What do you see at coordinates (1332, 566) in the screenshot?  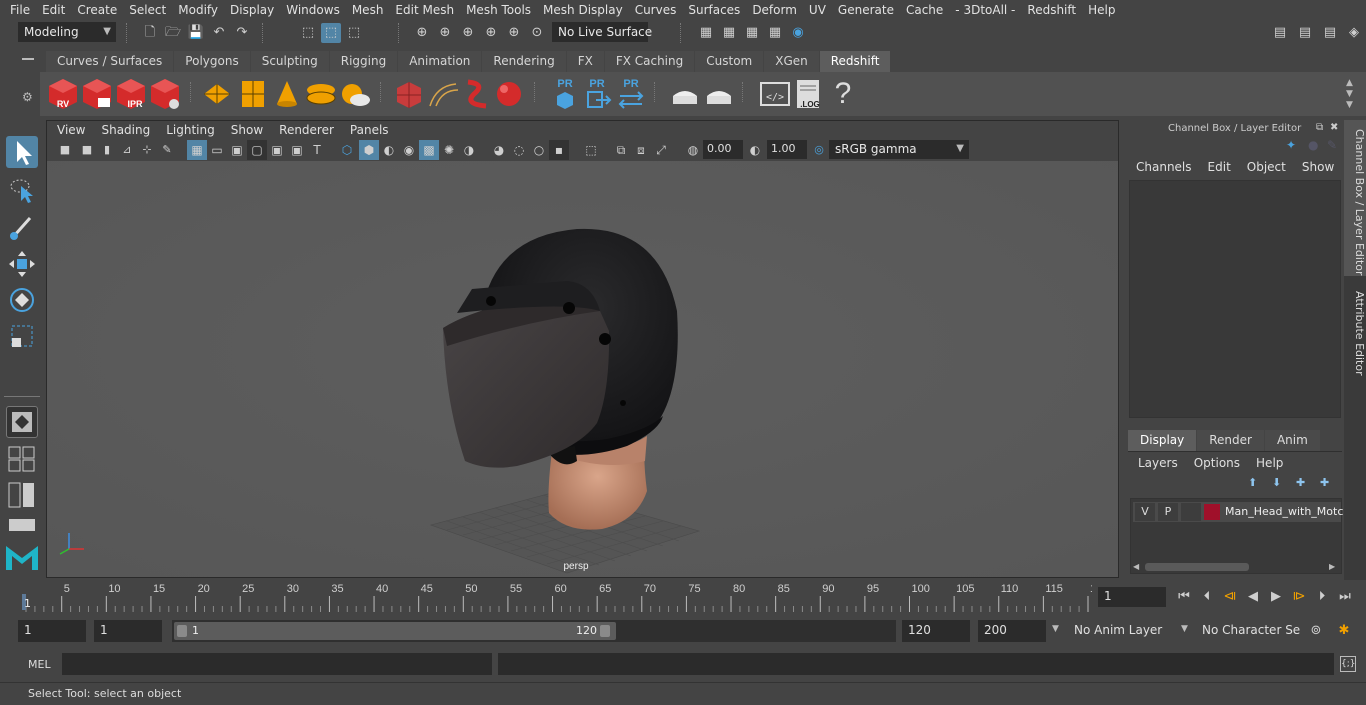 I see `scroll-right-icon: ▶` at bounding box center [1332, 566].